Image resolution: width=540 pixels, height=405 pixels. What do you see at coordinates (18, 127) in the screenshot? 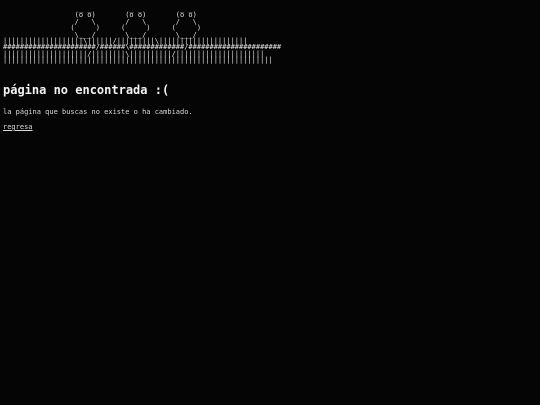
I see `back-link: regresa` at bounding box center [18, 127].